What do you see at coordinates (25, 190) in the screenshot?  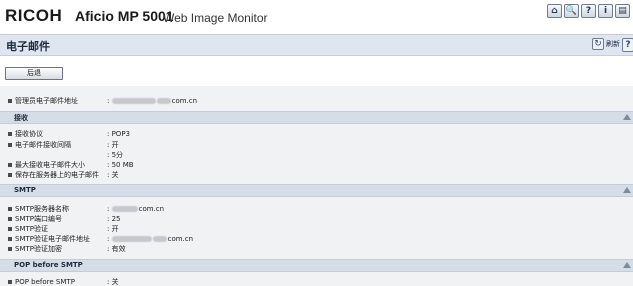 I see `section-title: SMTP` at bounding box center [25, 190].